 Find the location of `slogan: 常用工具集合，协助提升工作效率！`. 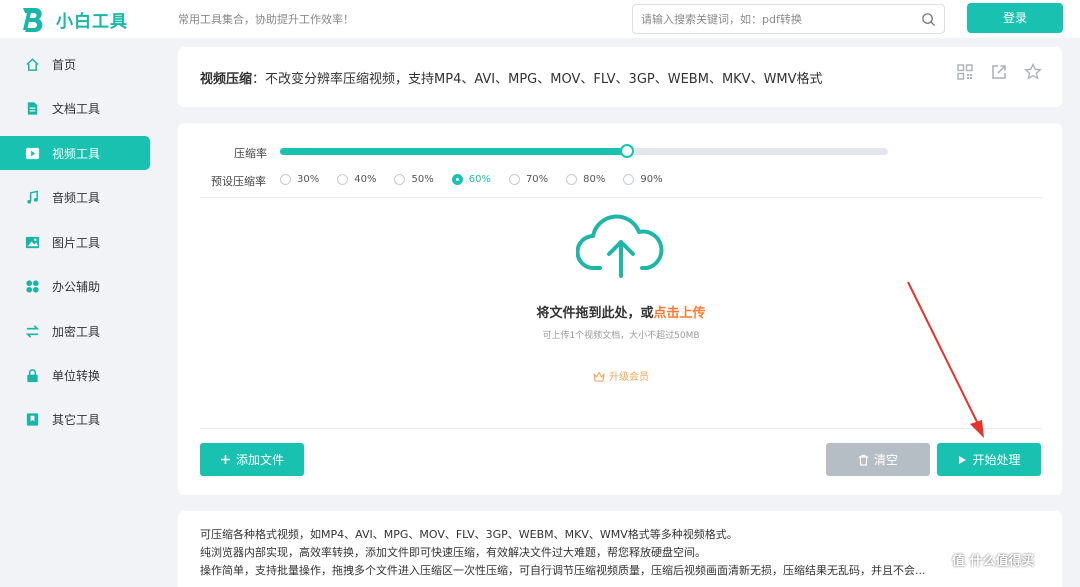

slogan: 常用工具集合，协助提升工作效率！ is located at coordinates (266, 19).